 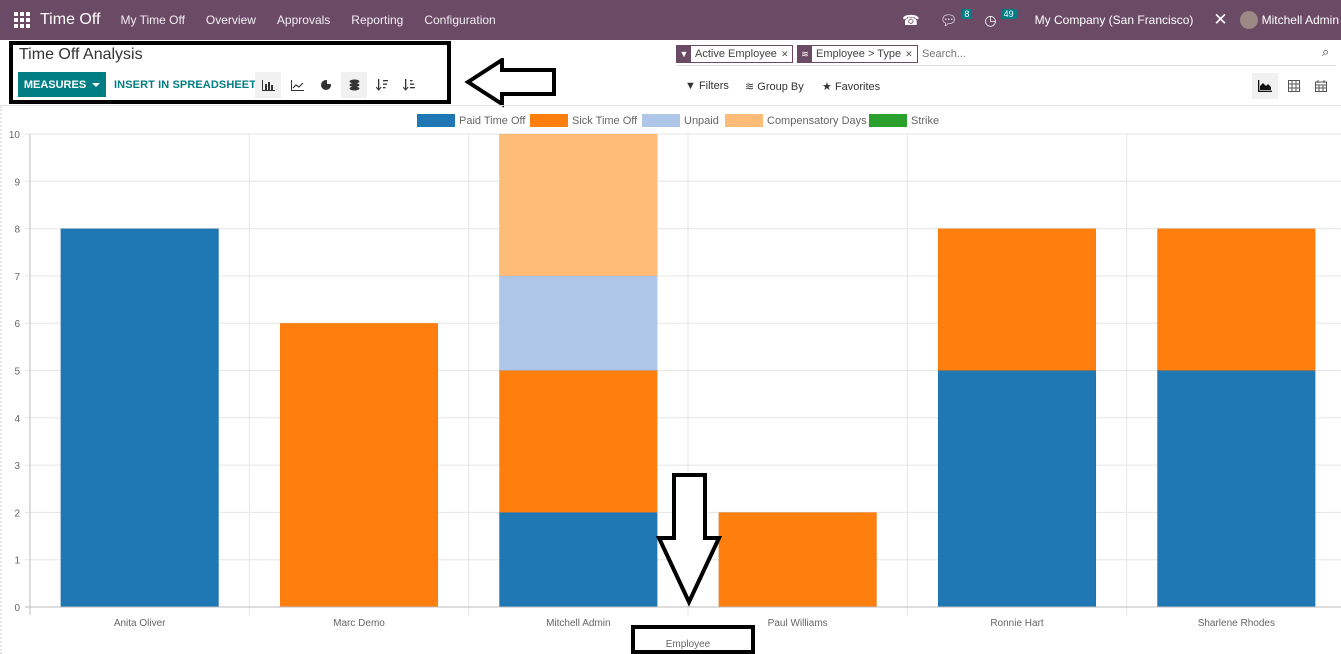 I want to click on messages-icon: 💬︎, so click(x=949, y=20).